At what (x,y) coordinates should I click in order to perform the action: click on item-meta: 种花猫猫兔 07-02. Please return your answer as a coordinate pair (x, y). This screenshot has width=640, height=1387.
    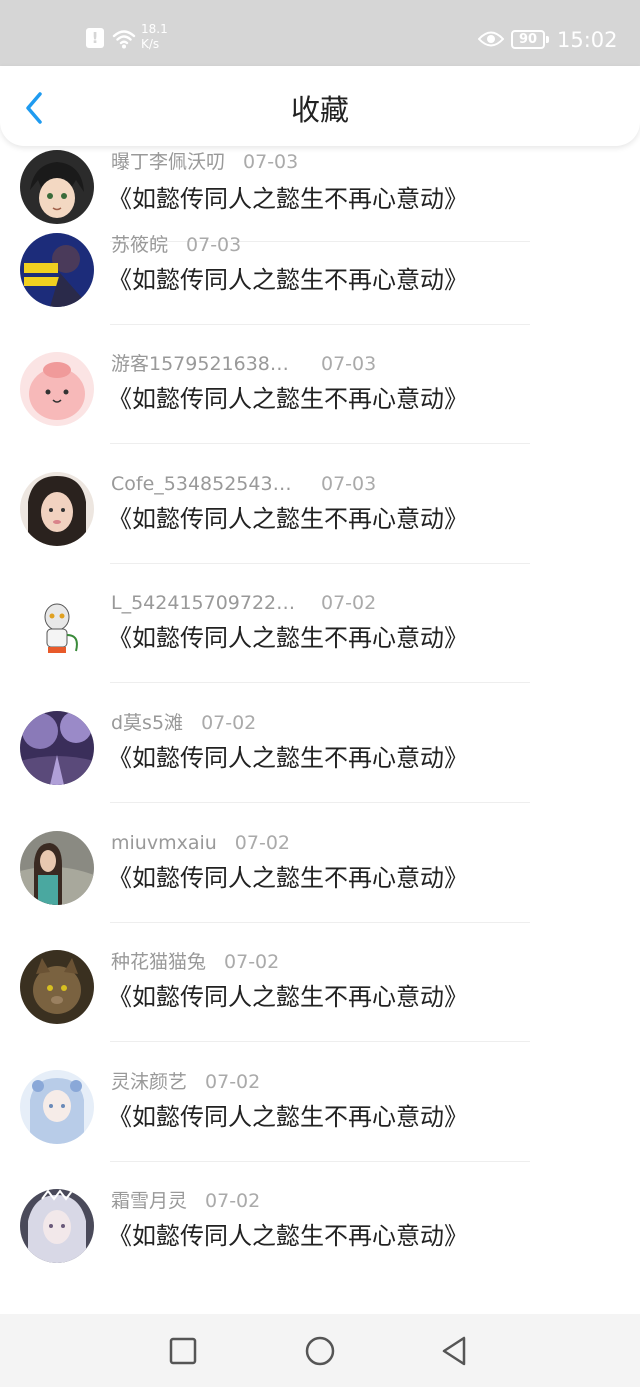
    Looking at the image, I should click on (195, 962).